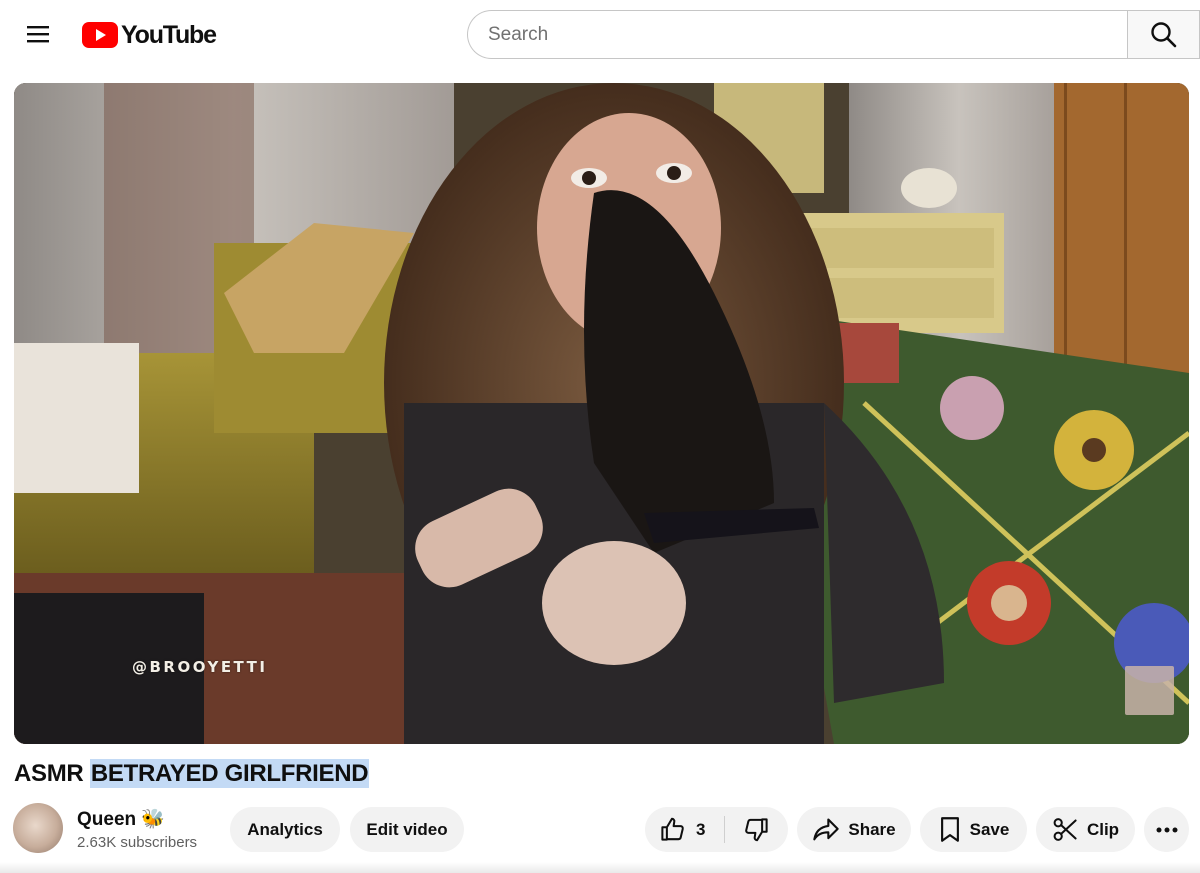  I want to click on clip-label: Clip, so click(1103, 829).